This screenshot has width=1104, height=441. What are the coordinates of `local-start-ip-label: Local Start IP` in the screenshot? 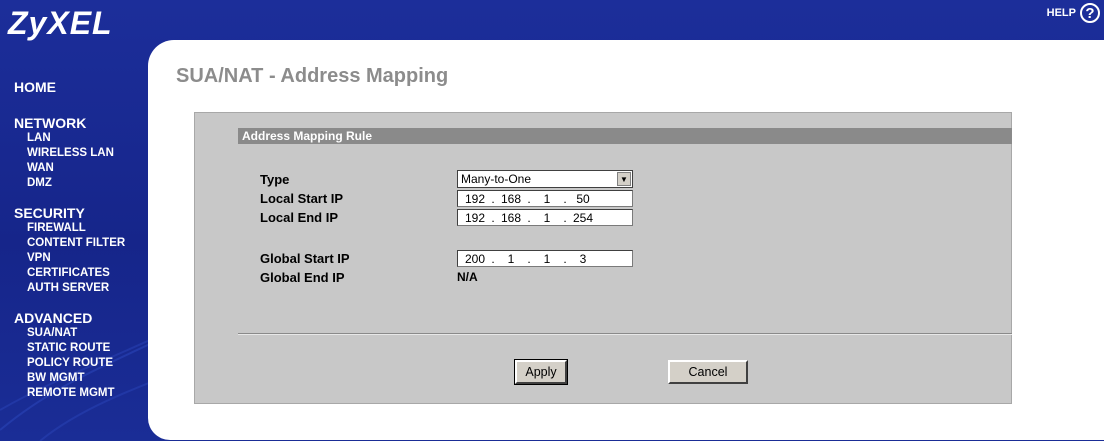 It's located at (302, 198).